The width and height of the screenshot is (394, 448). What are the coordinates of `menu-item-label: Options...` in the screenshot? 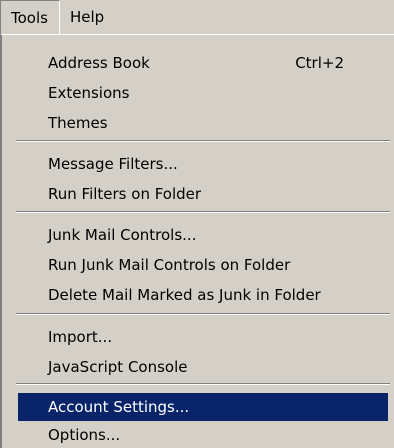 It's located at (84, 435).